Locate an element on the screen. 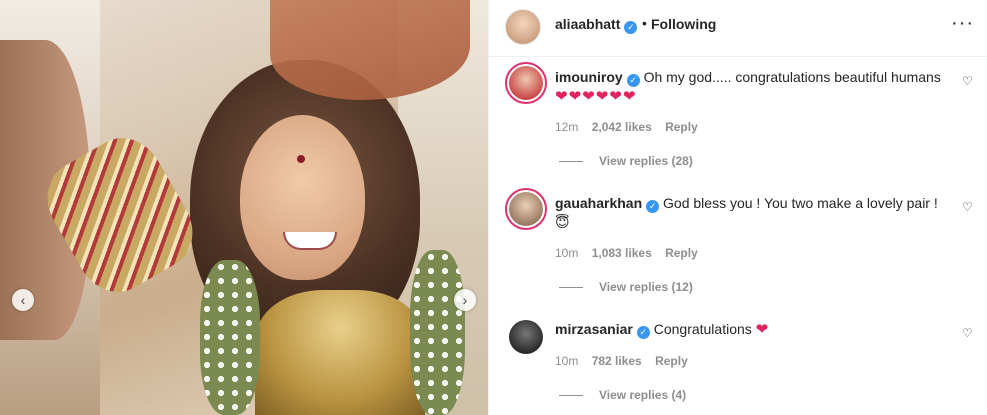 The height and width of the screenshot is (415, 987). comment-likes: 782 likes is located at coordinates (617, 361).